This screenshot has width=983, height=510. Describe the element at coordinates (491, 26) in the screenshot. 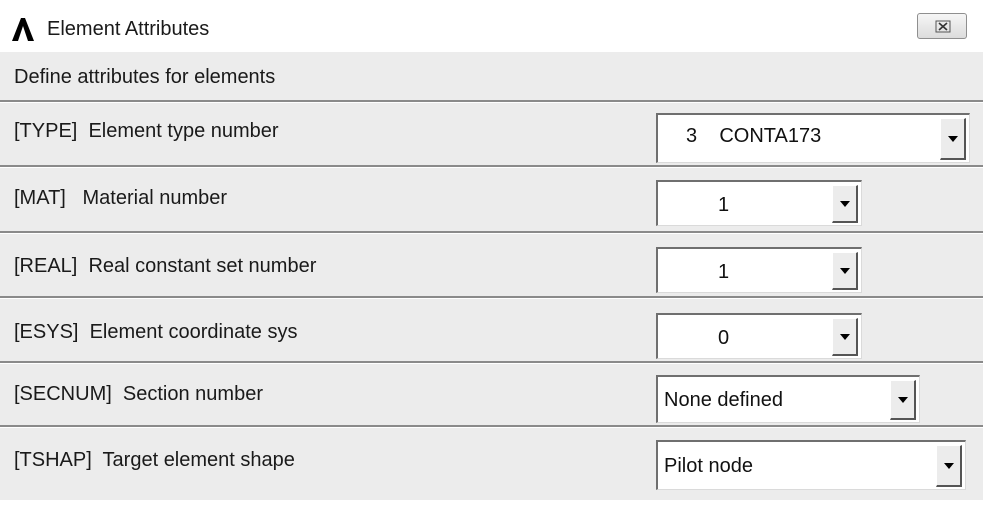

I see `title-bar: Element Attributes` at that location.